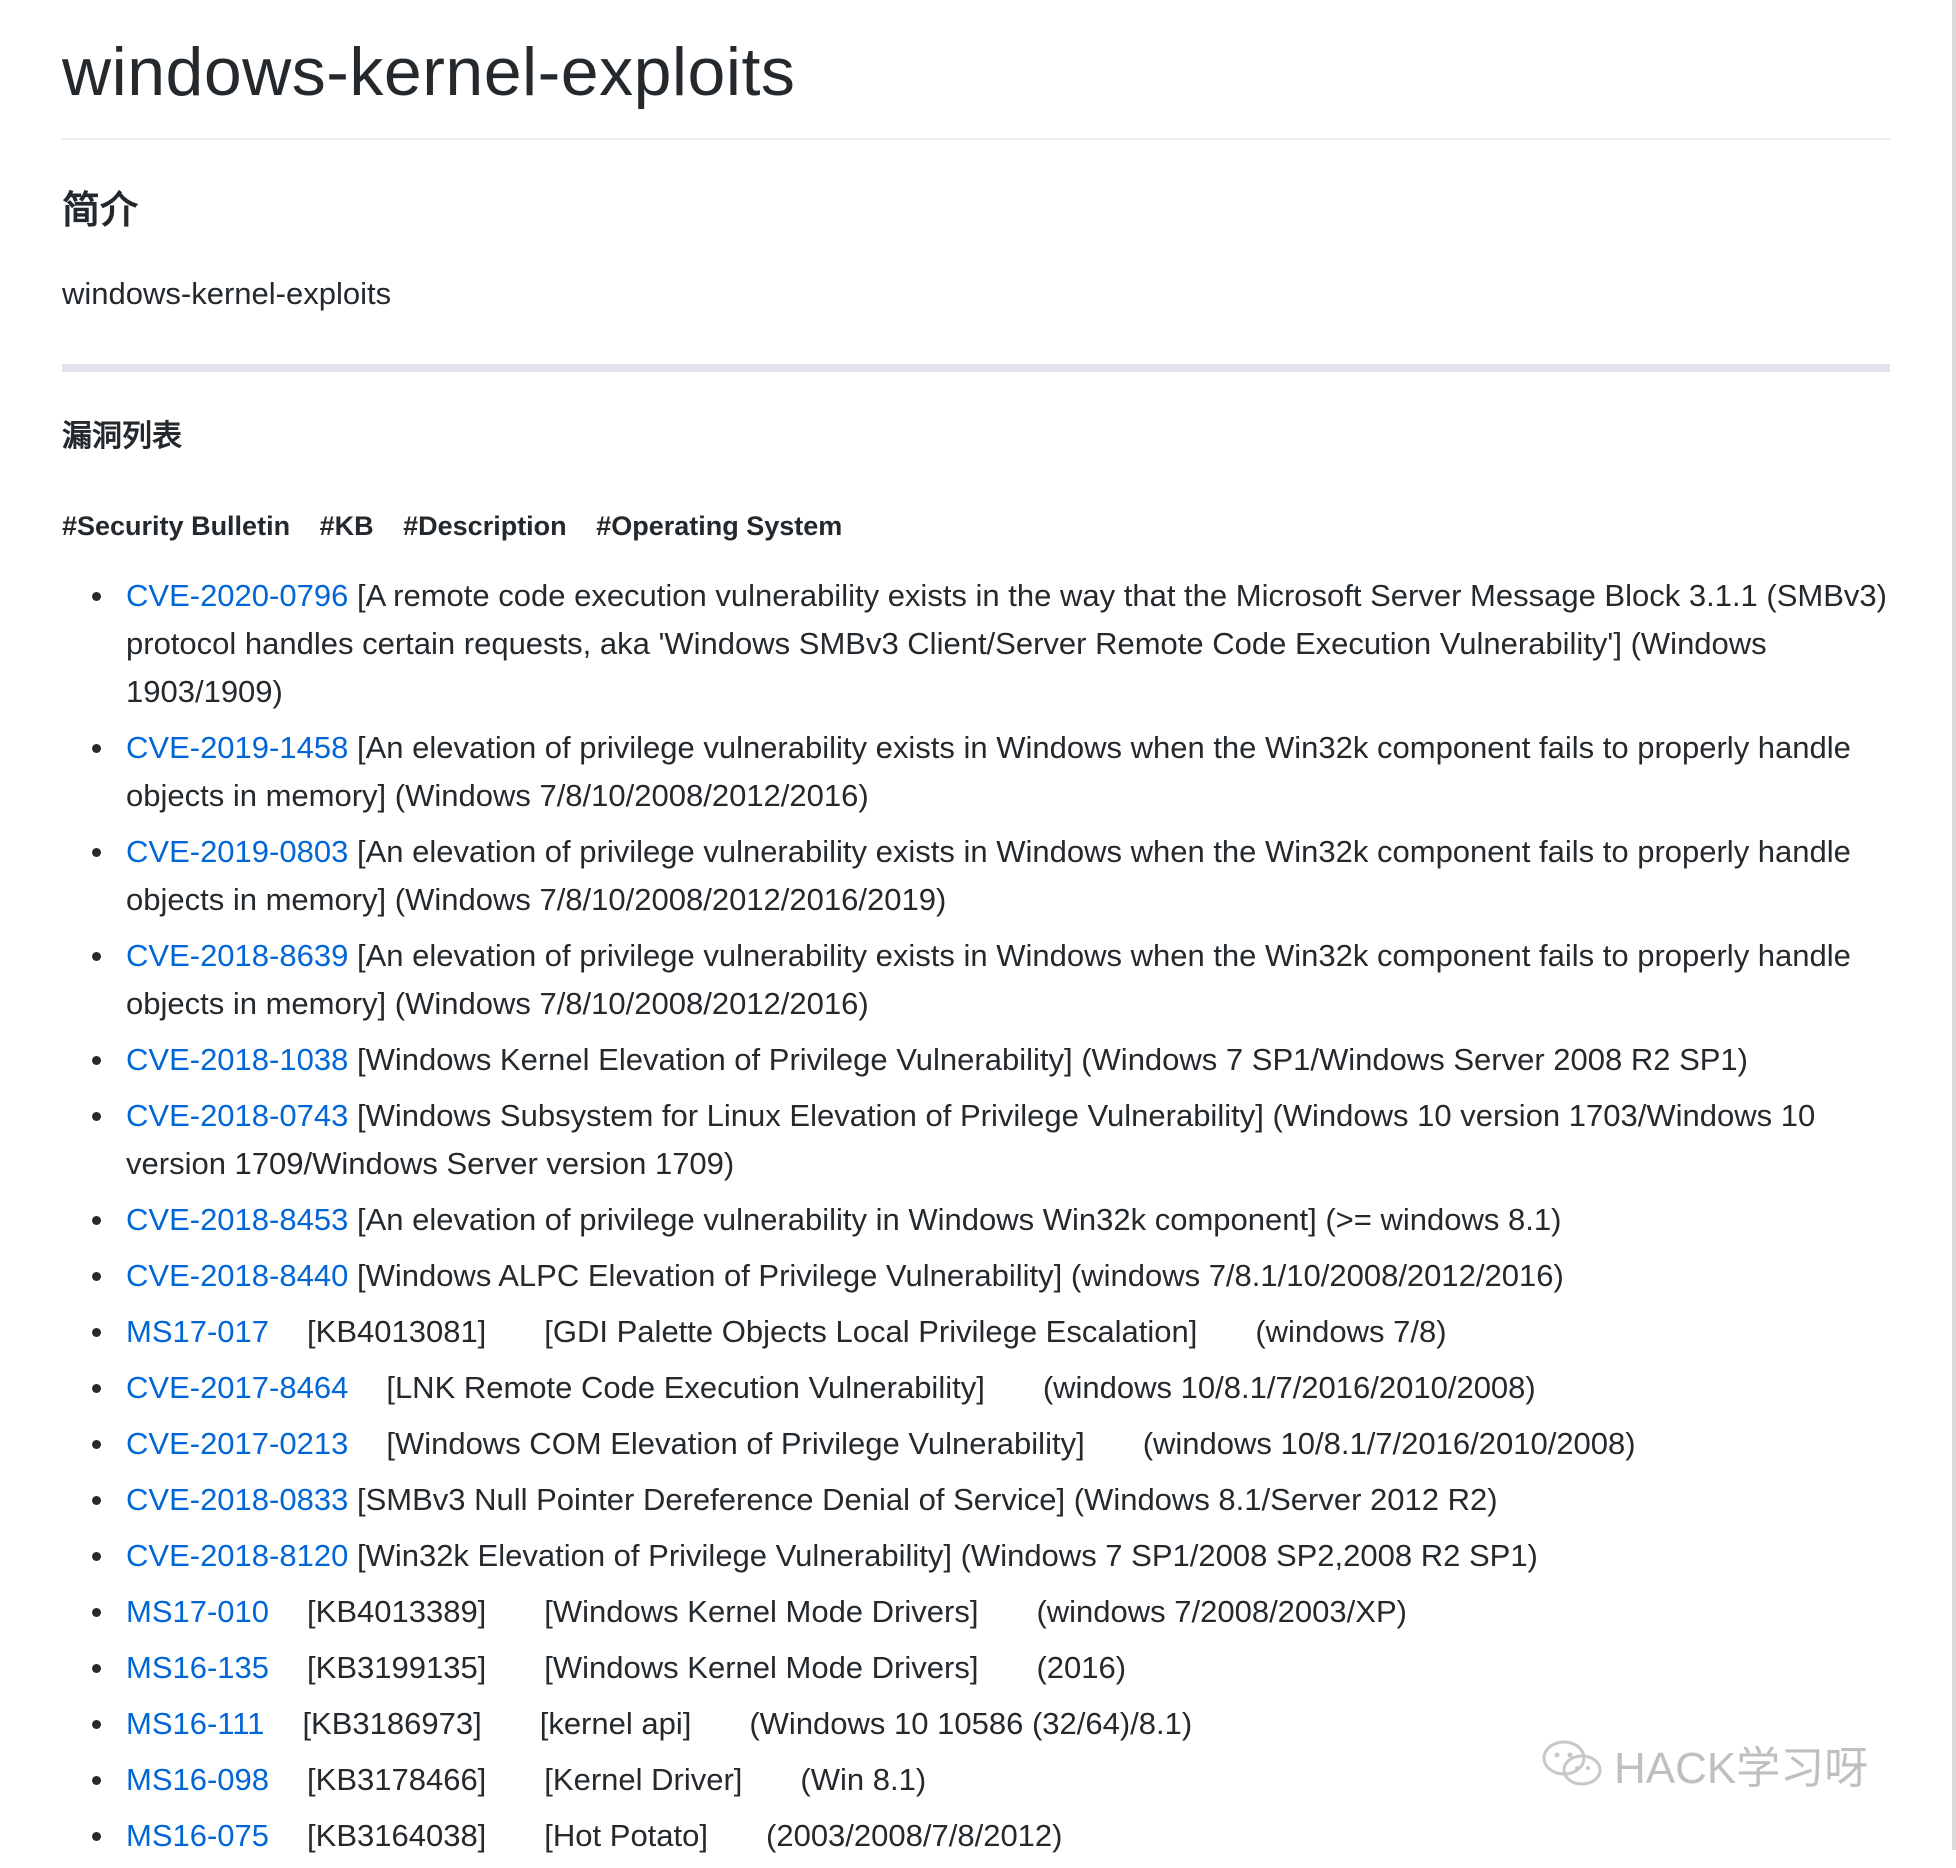  I want to click on bulletin-link: MS16-075, so click(197, 1835).